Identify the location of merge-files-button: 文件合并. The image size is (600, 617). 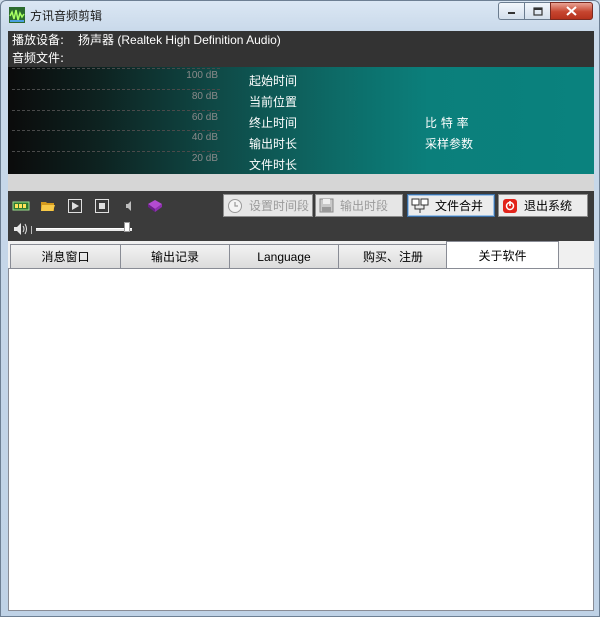
(451, 205).